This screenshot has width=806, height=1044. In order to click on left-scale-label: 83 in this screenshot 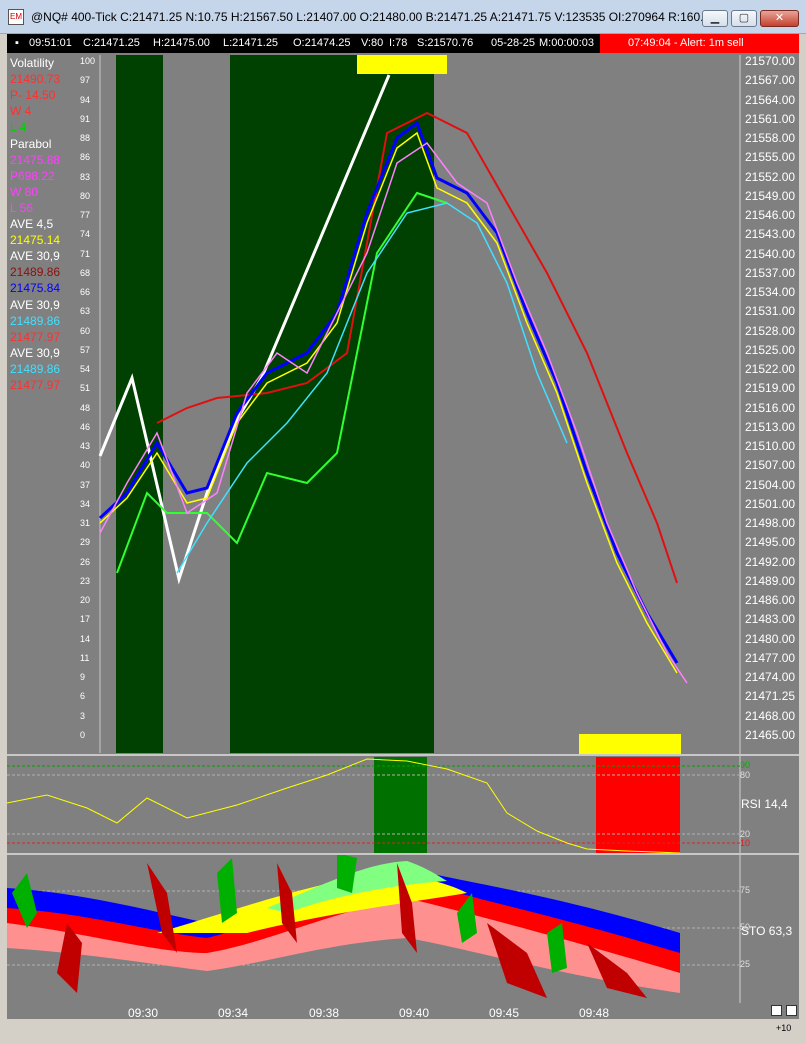, I will do `click(85, 176)`.